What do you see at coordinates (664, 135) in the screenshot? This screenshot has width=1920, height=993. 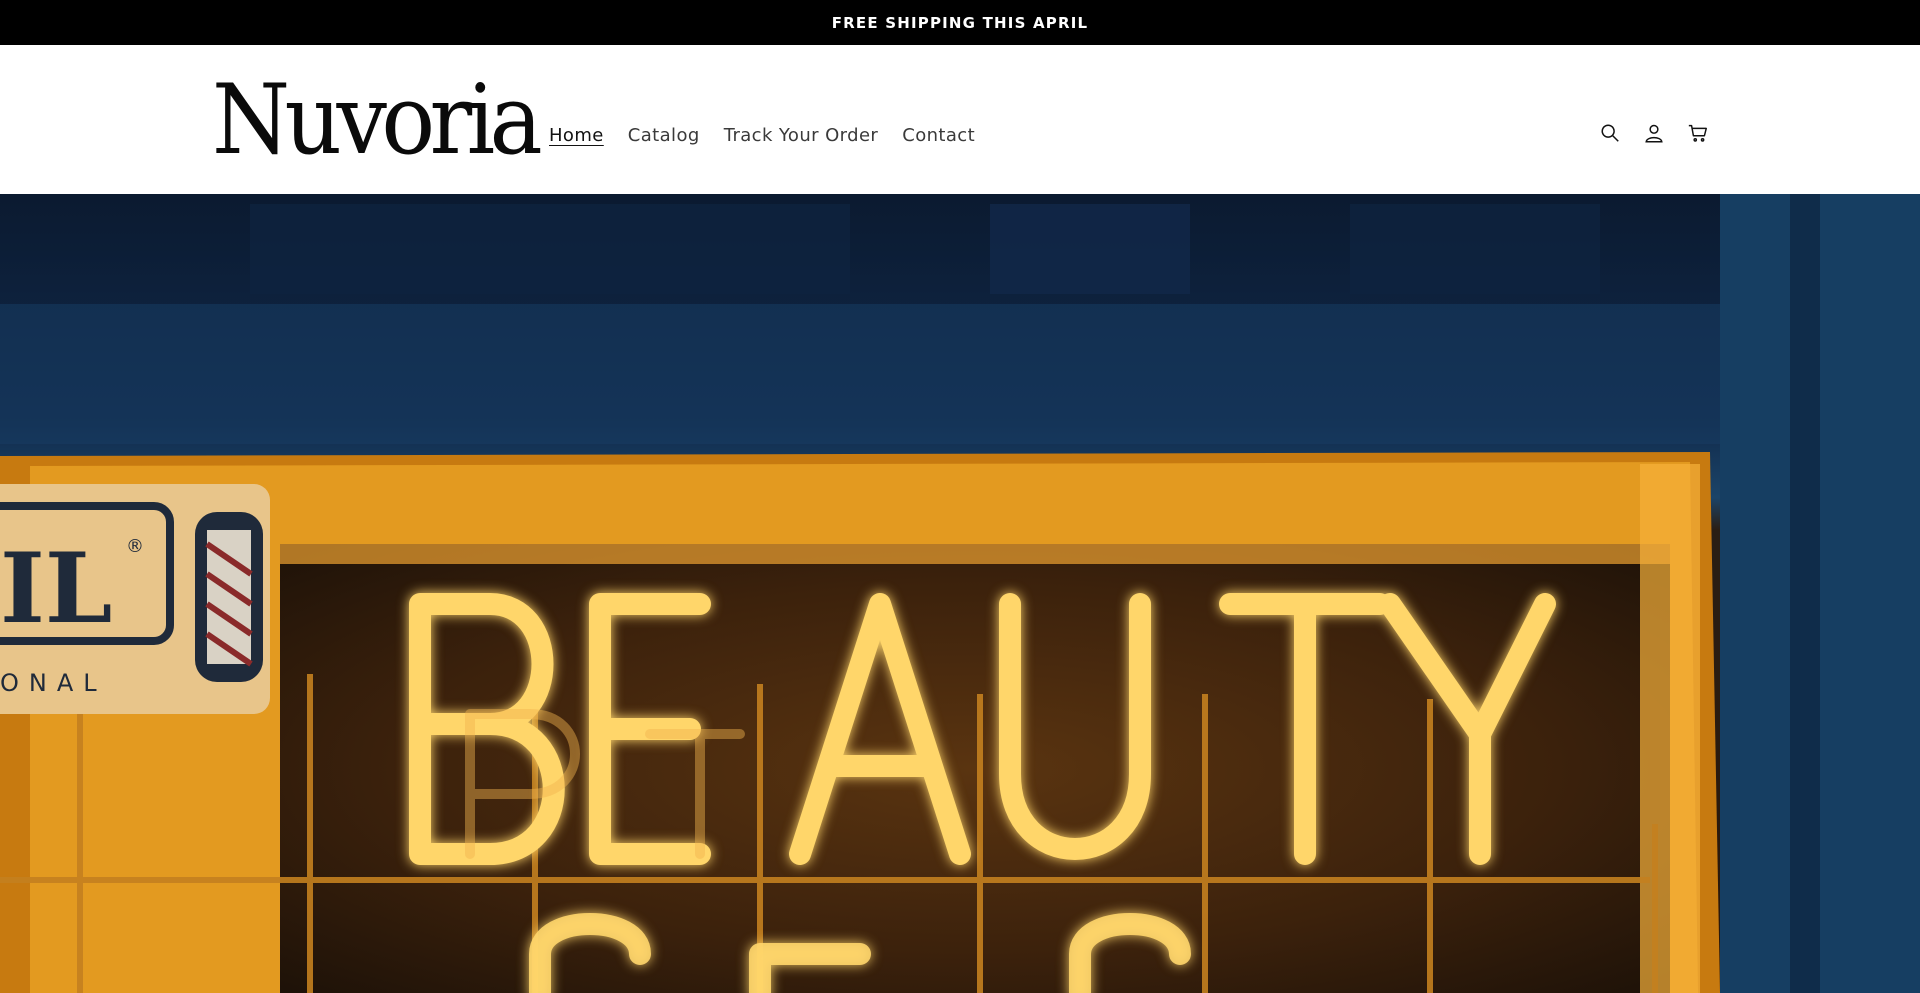 I see `nav-link-catalog: Catalog` at bounding box center [664, 135].